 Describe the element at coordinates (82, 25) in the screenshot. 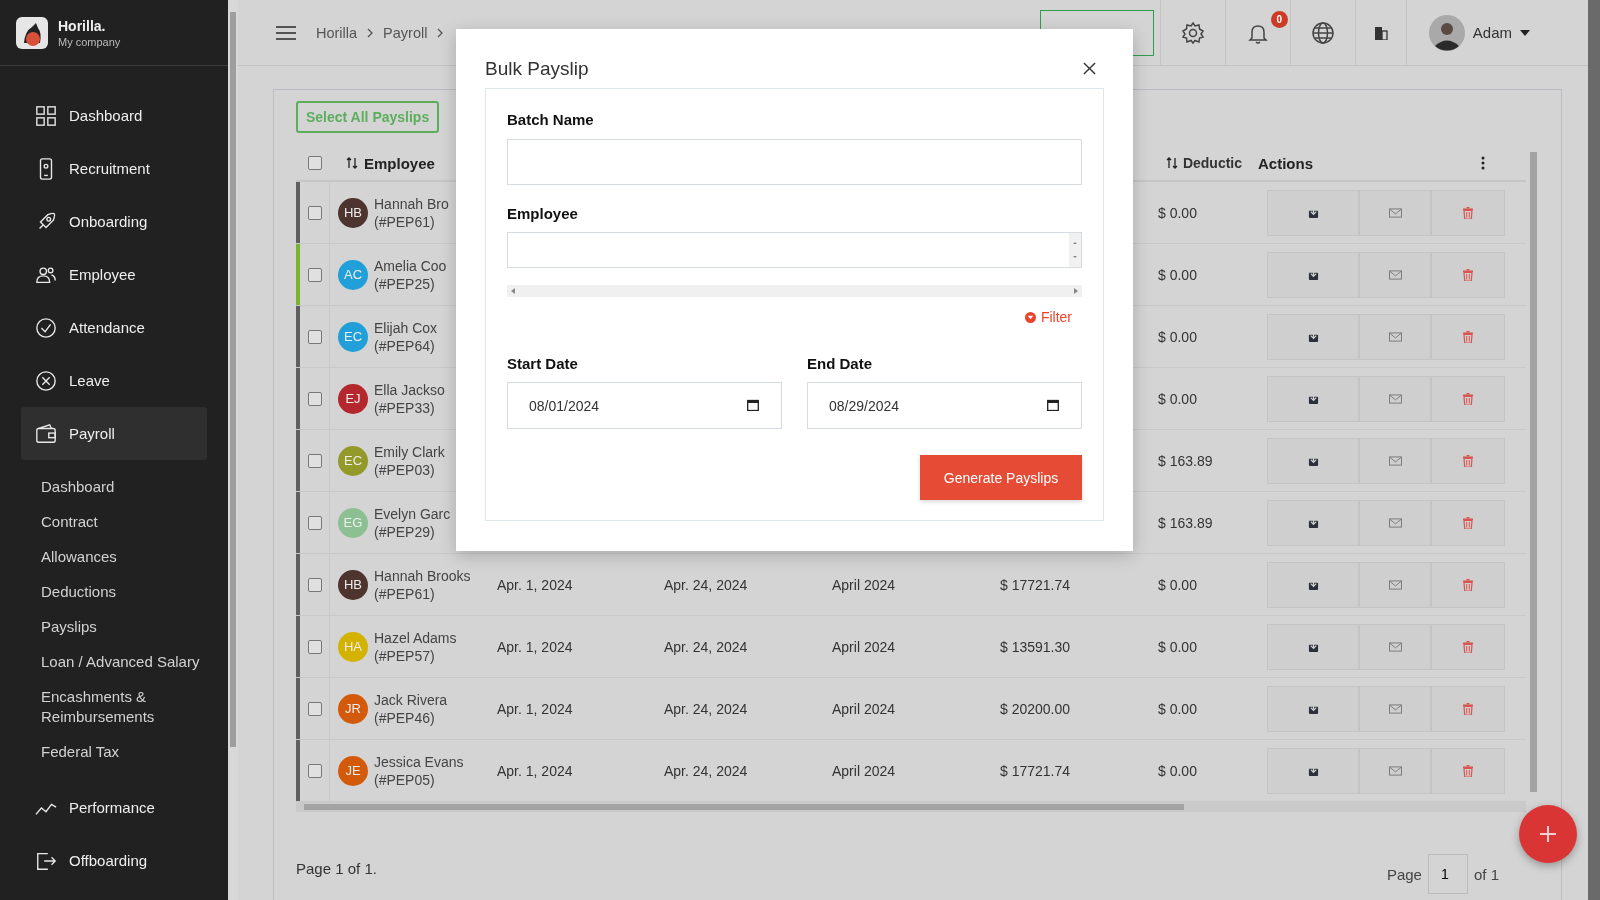

I see `brand-name: Horilla.` at that location.